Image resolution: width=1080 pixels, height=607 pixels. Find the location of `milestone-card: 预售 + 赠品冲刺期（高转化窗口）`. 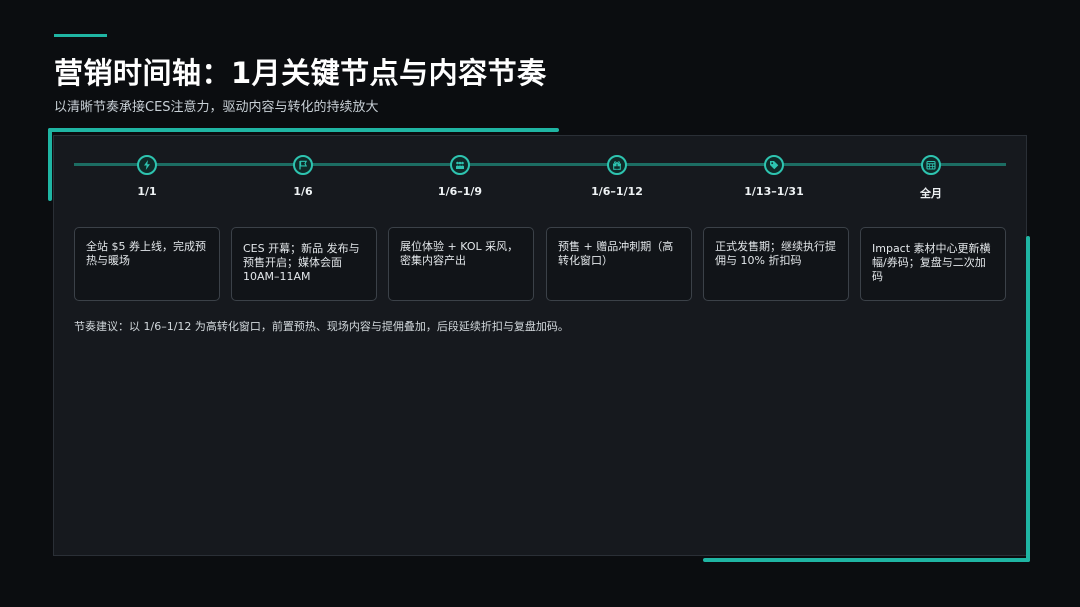

milestone-card: 预售 + 赠品冲刺期（高转化窗口） is located at coordinates (619, 264).